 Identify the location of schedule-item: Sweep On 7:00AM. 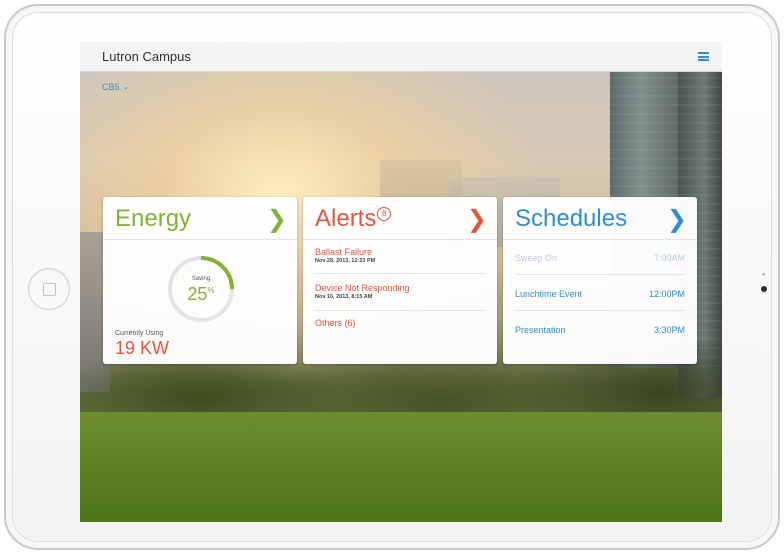
(600, 260).